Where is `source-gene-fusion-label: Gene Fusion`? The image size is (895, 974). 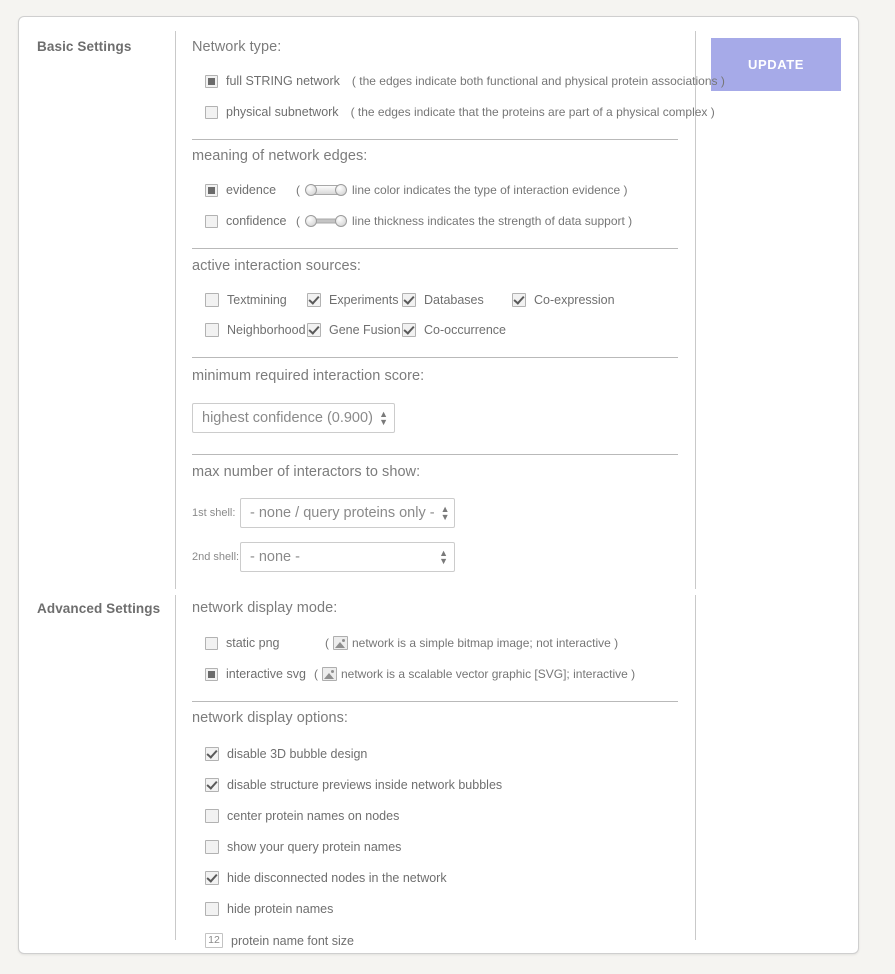
source-gene-fusion-label: Gene Fusion is located at coordinates (365, 330).